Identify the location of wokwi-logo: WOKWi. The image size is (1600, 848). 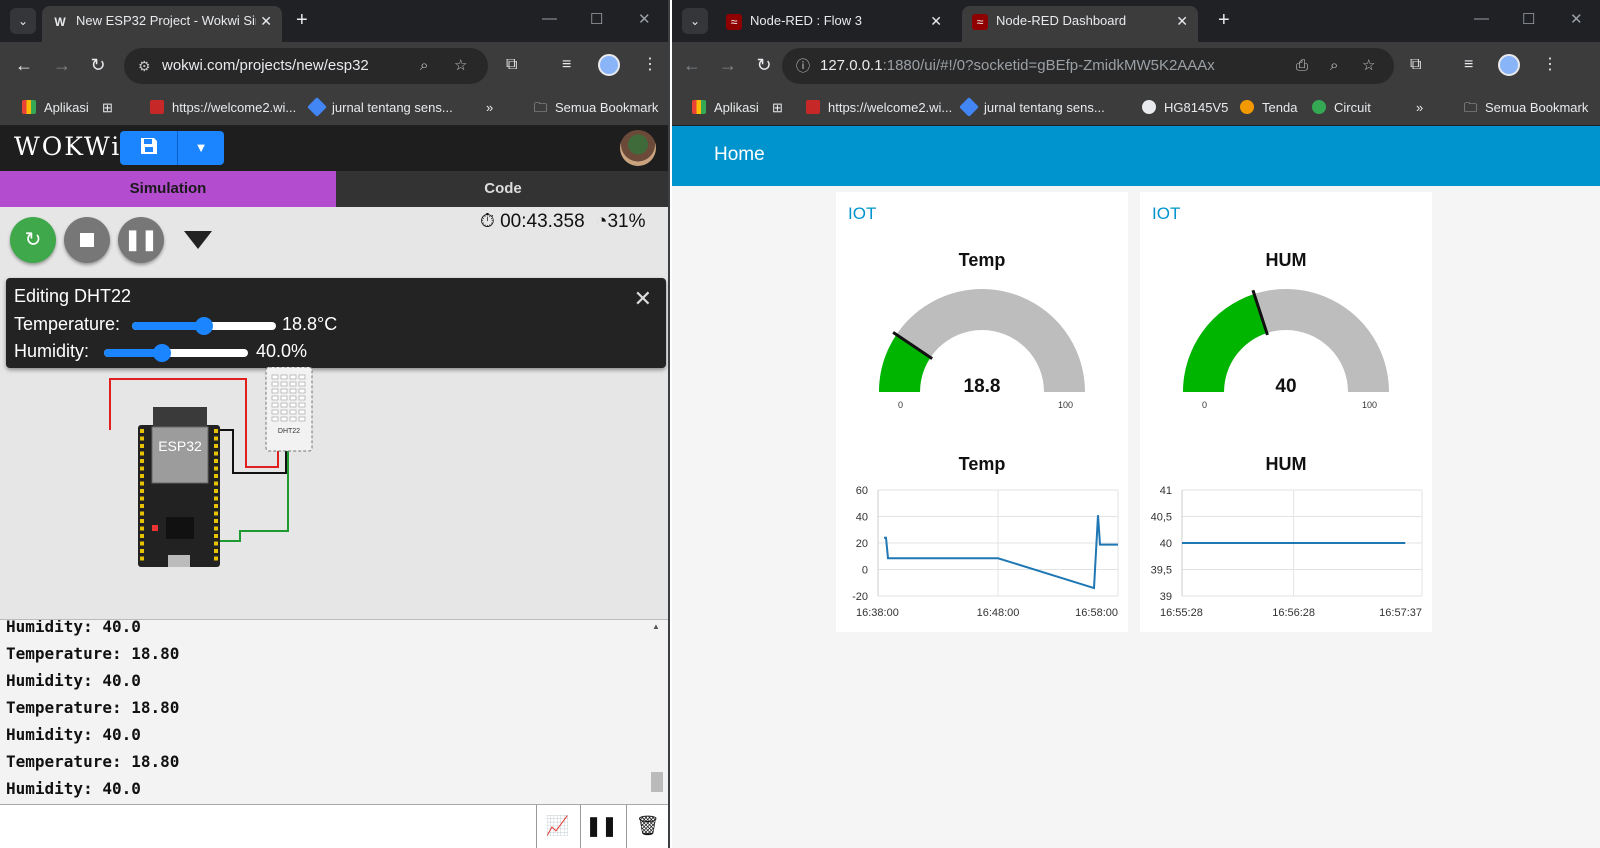
(67, 146).